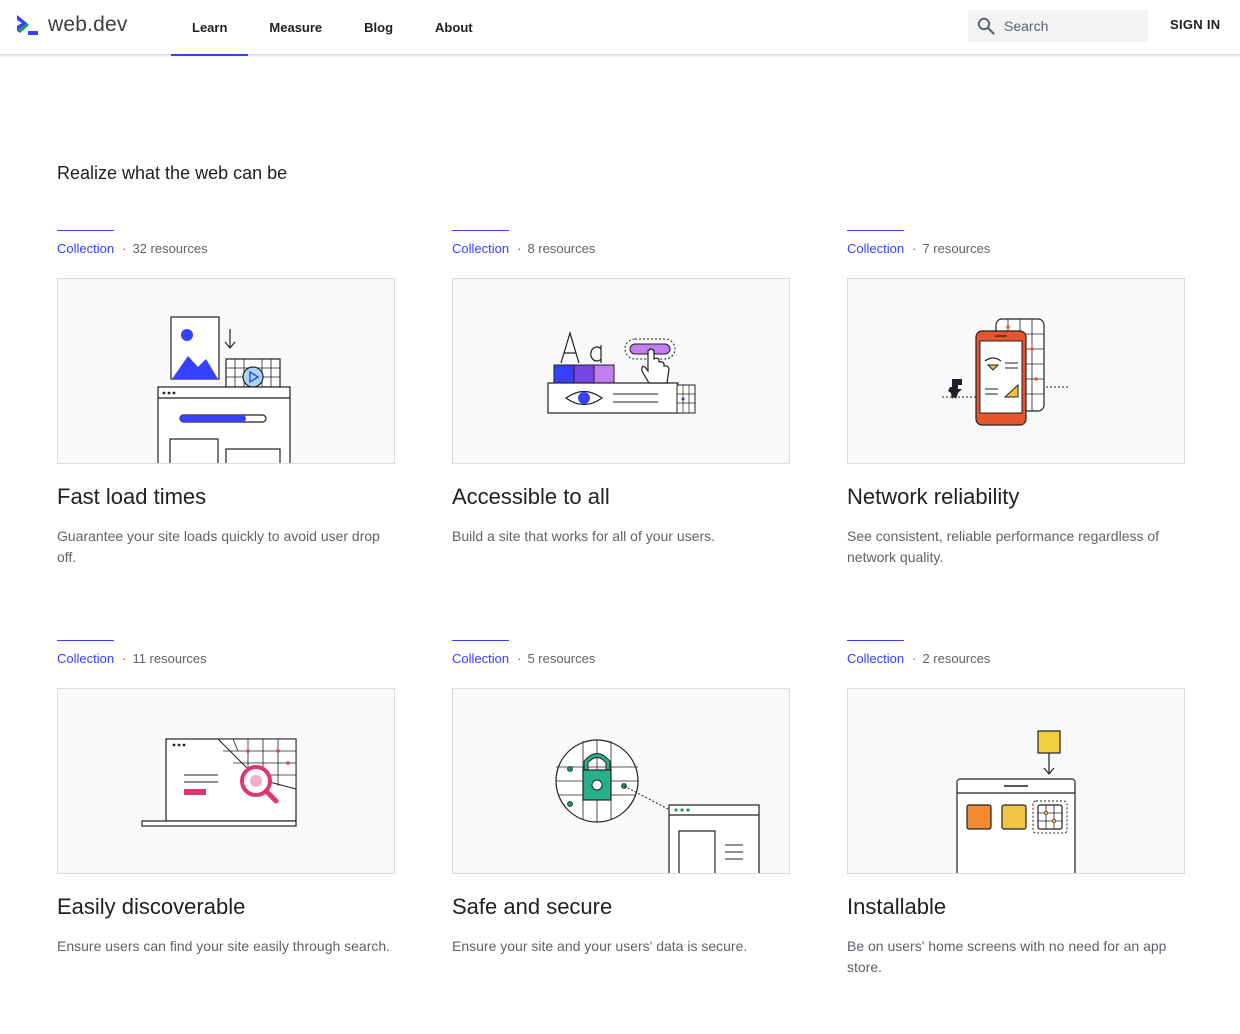 This screenshot has height=1034, width=1240. What do you see at coordinates (896, 907) in the screenshot?
I see `card-title: Installable` at bounding box center [896, 907].